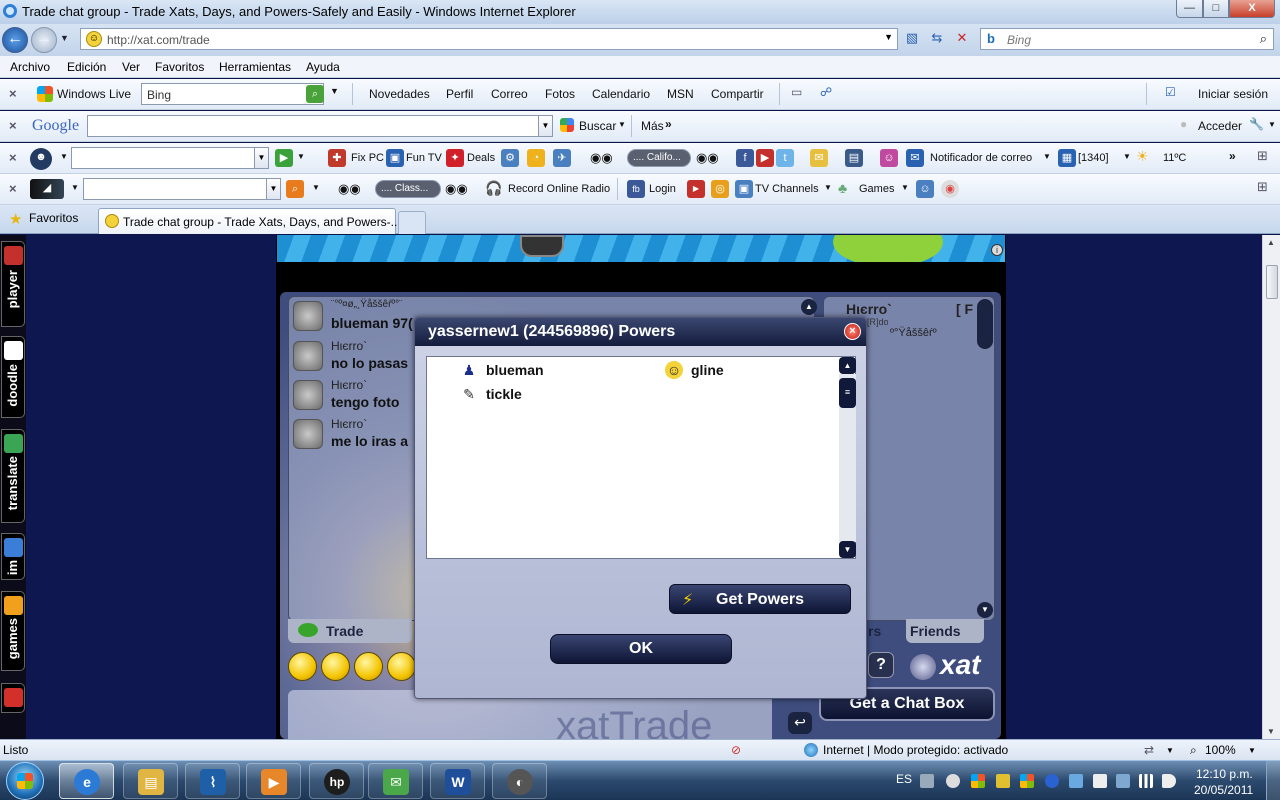  What do you see at coordinates (1169, 781) in the screenshot?
I see `volume-icon` at bounding box center [1169, 781].